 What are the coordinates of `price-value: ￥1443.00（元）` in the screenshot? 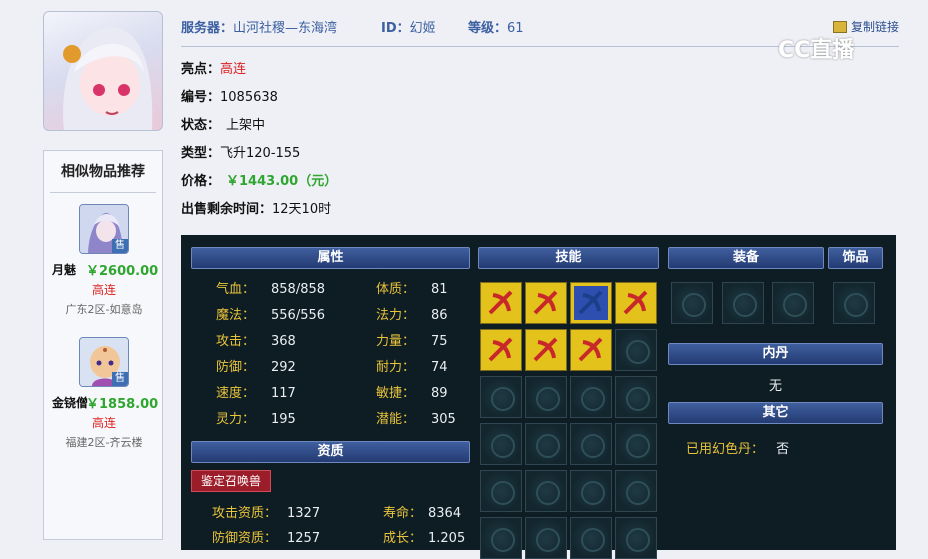 It's located at (282, 181).